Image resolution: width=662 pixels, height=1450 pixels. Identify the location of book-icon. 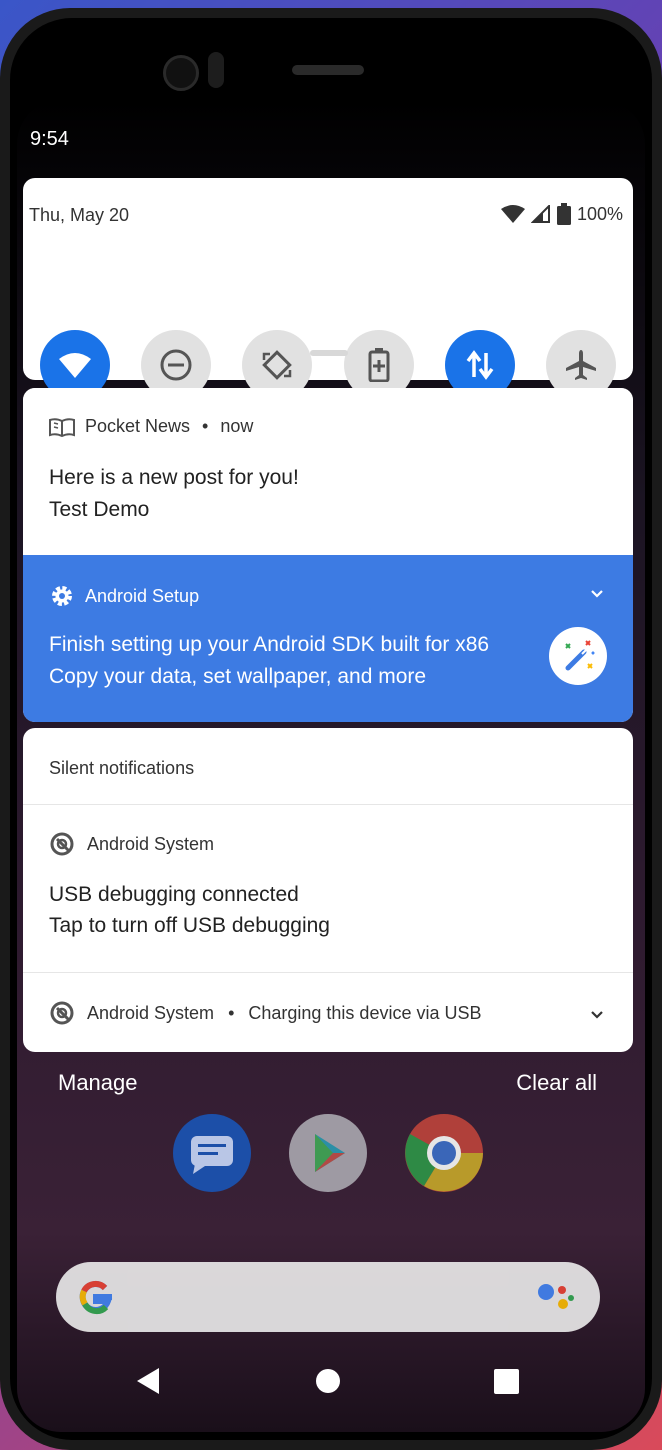
(62, 427).